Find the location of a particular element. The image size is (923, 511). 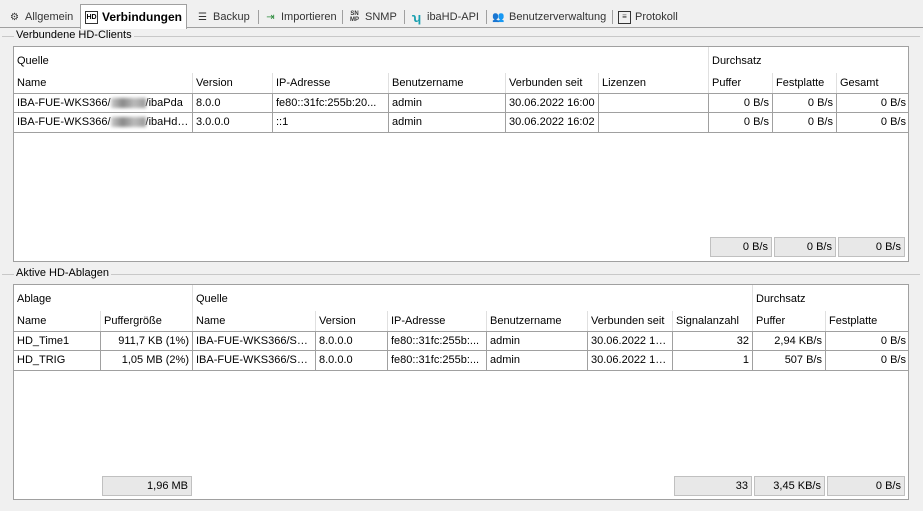

total-buffer: 0 B/s is located at coordinates (741, 247).